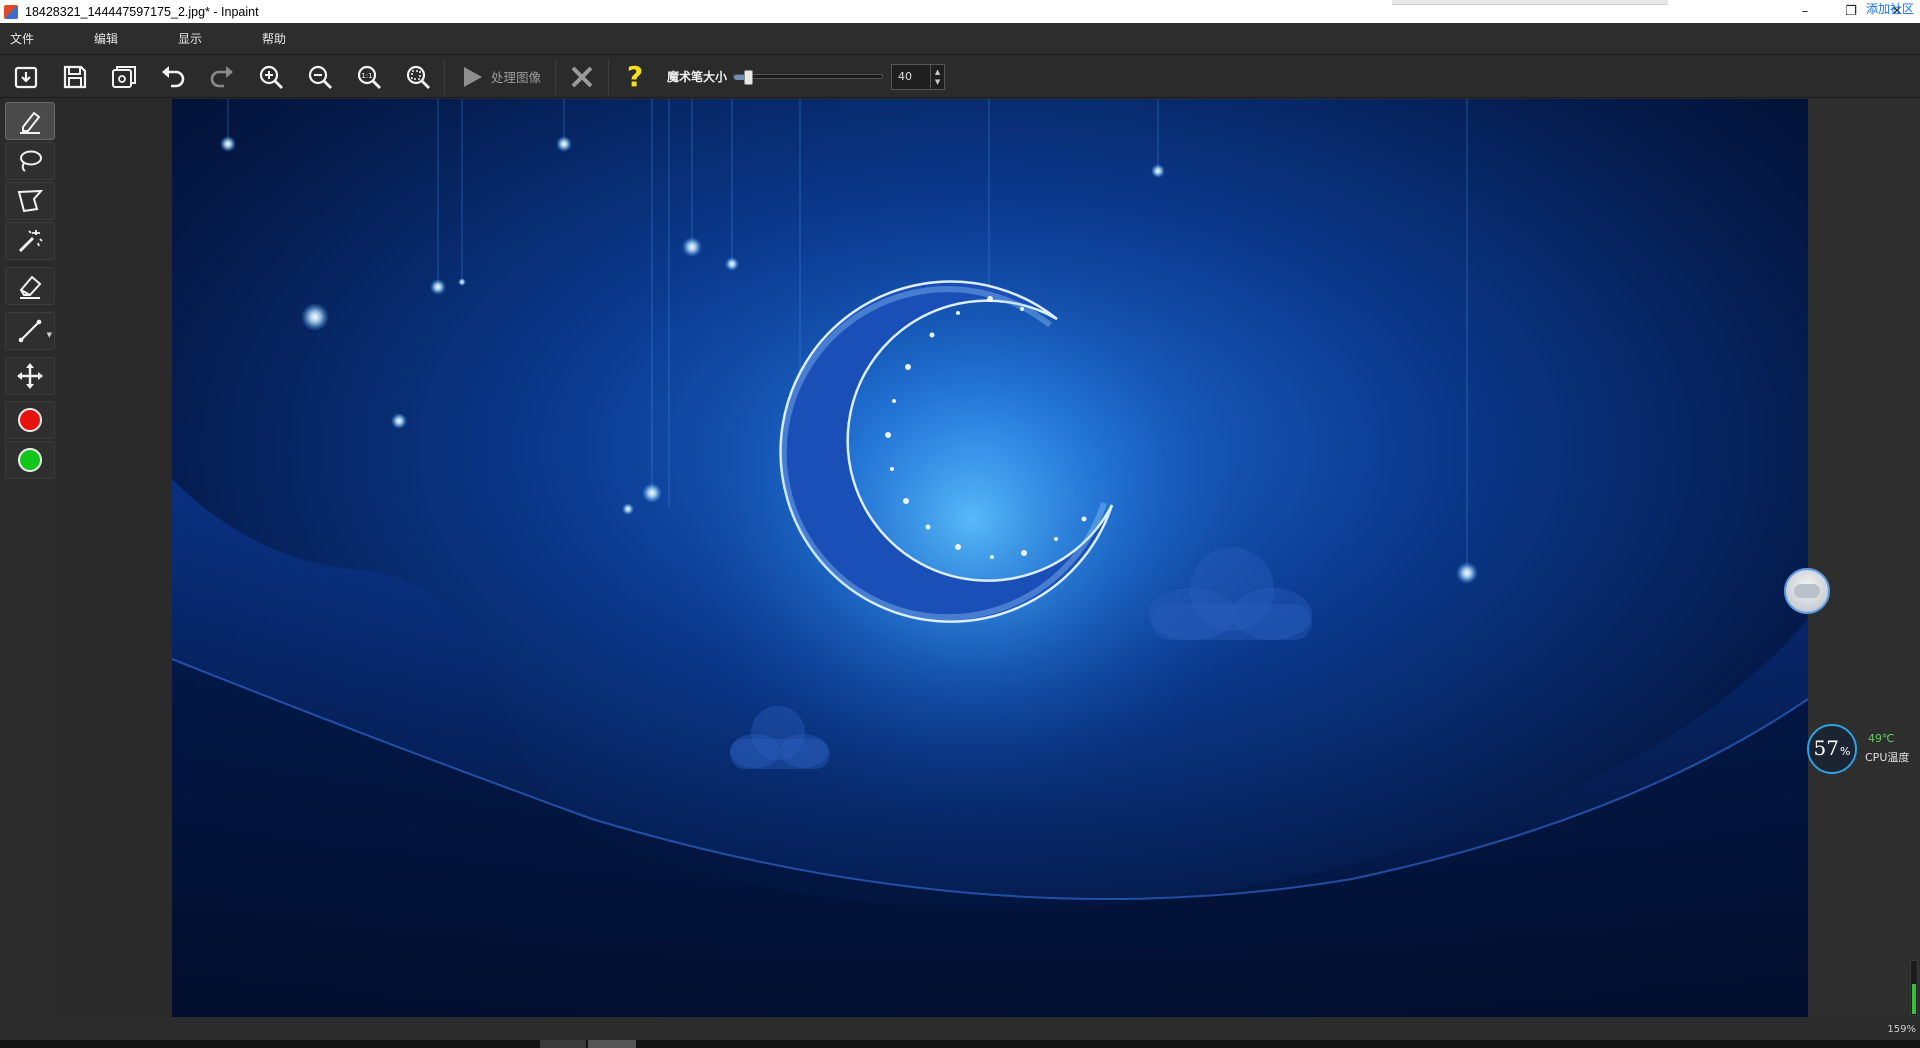  I want to click on green-marker-color, so click(30, 460).